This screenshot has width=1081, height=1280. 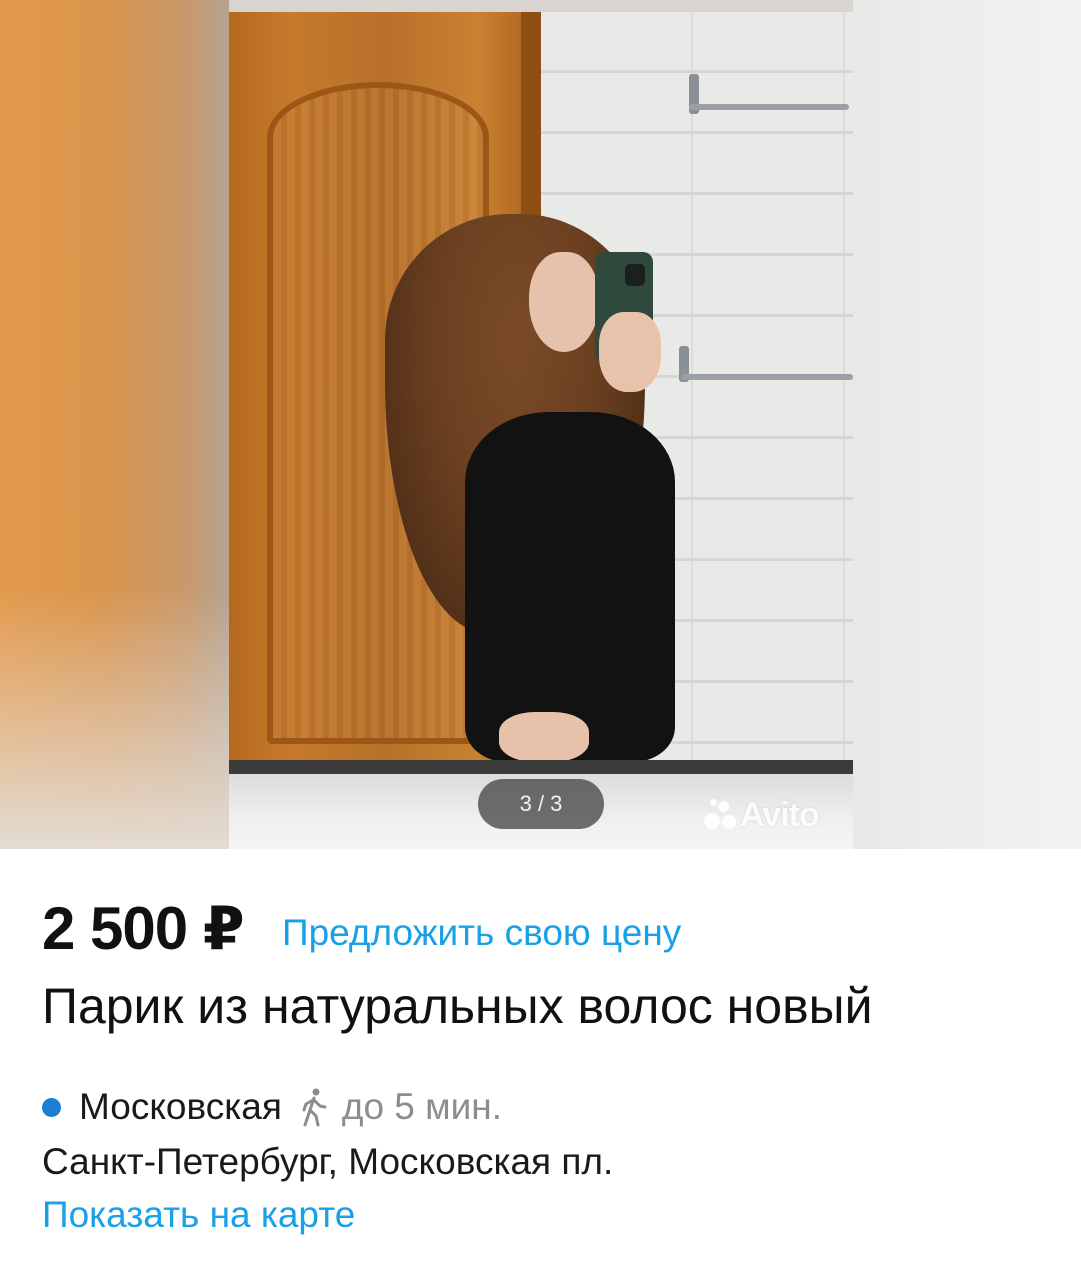 I want to click on gallery-counter: 3 / 3, so click(x=541, y=804).